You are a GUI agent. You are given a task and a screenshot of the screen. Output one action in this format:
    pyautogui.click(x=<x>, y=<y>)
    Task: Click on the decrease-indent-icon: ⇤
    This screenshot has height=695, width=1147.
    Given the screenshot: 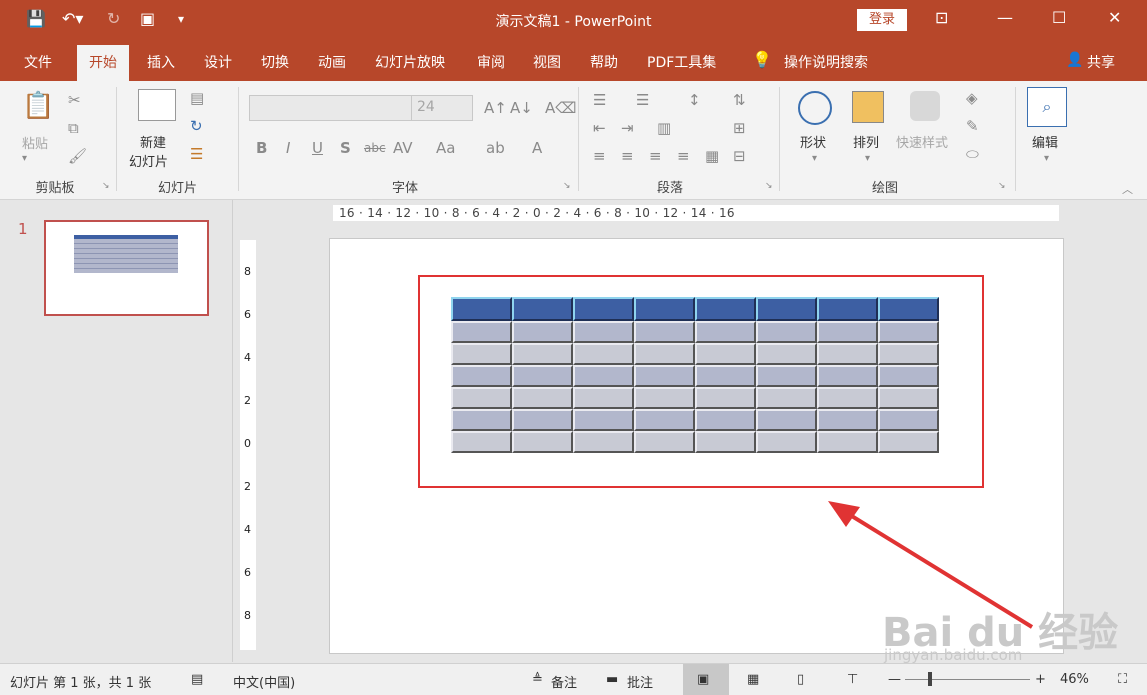 What is the action you would take?
    pyautogui.click(x=599, y=128)
    